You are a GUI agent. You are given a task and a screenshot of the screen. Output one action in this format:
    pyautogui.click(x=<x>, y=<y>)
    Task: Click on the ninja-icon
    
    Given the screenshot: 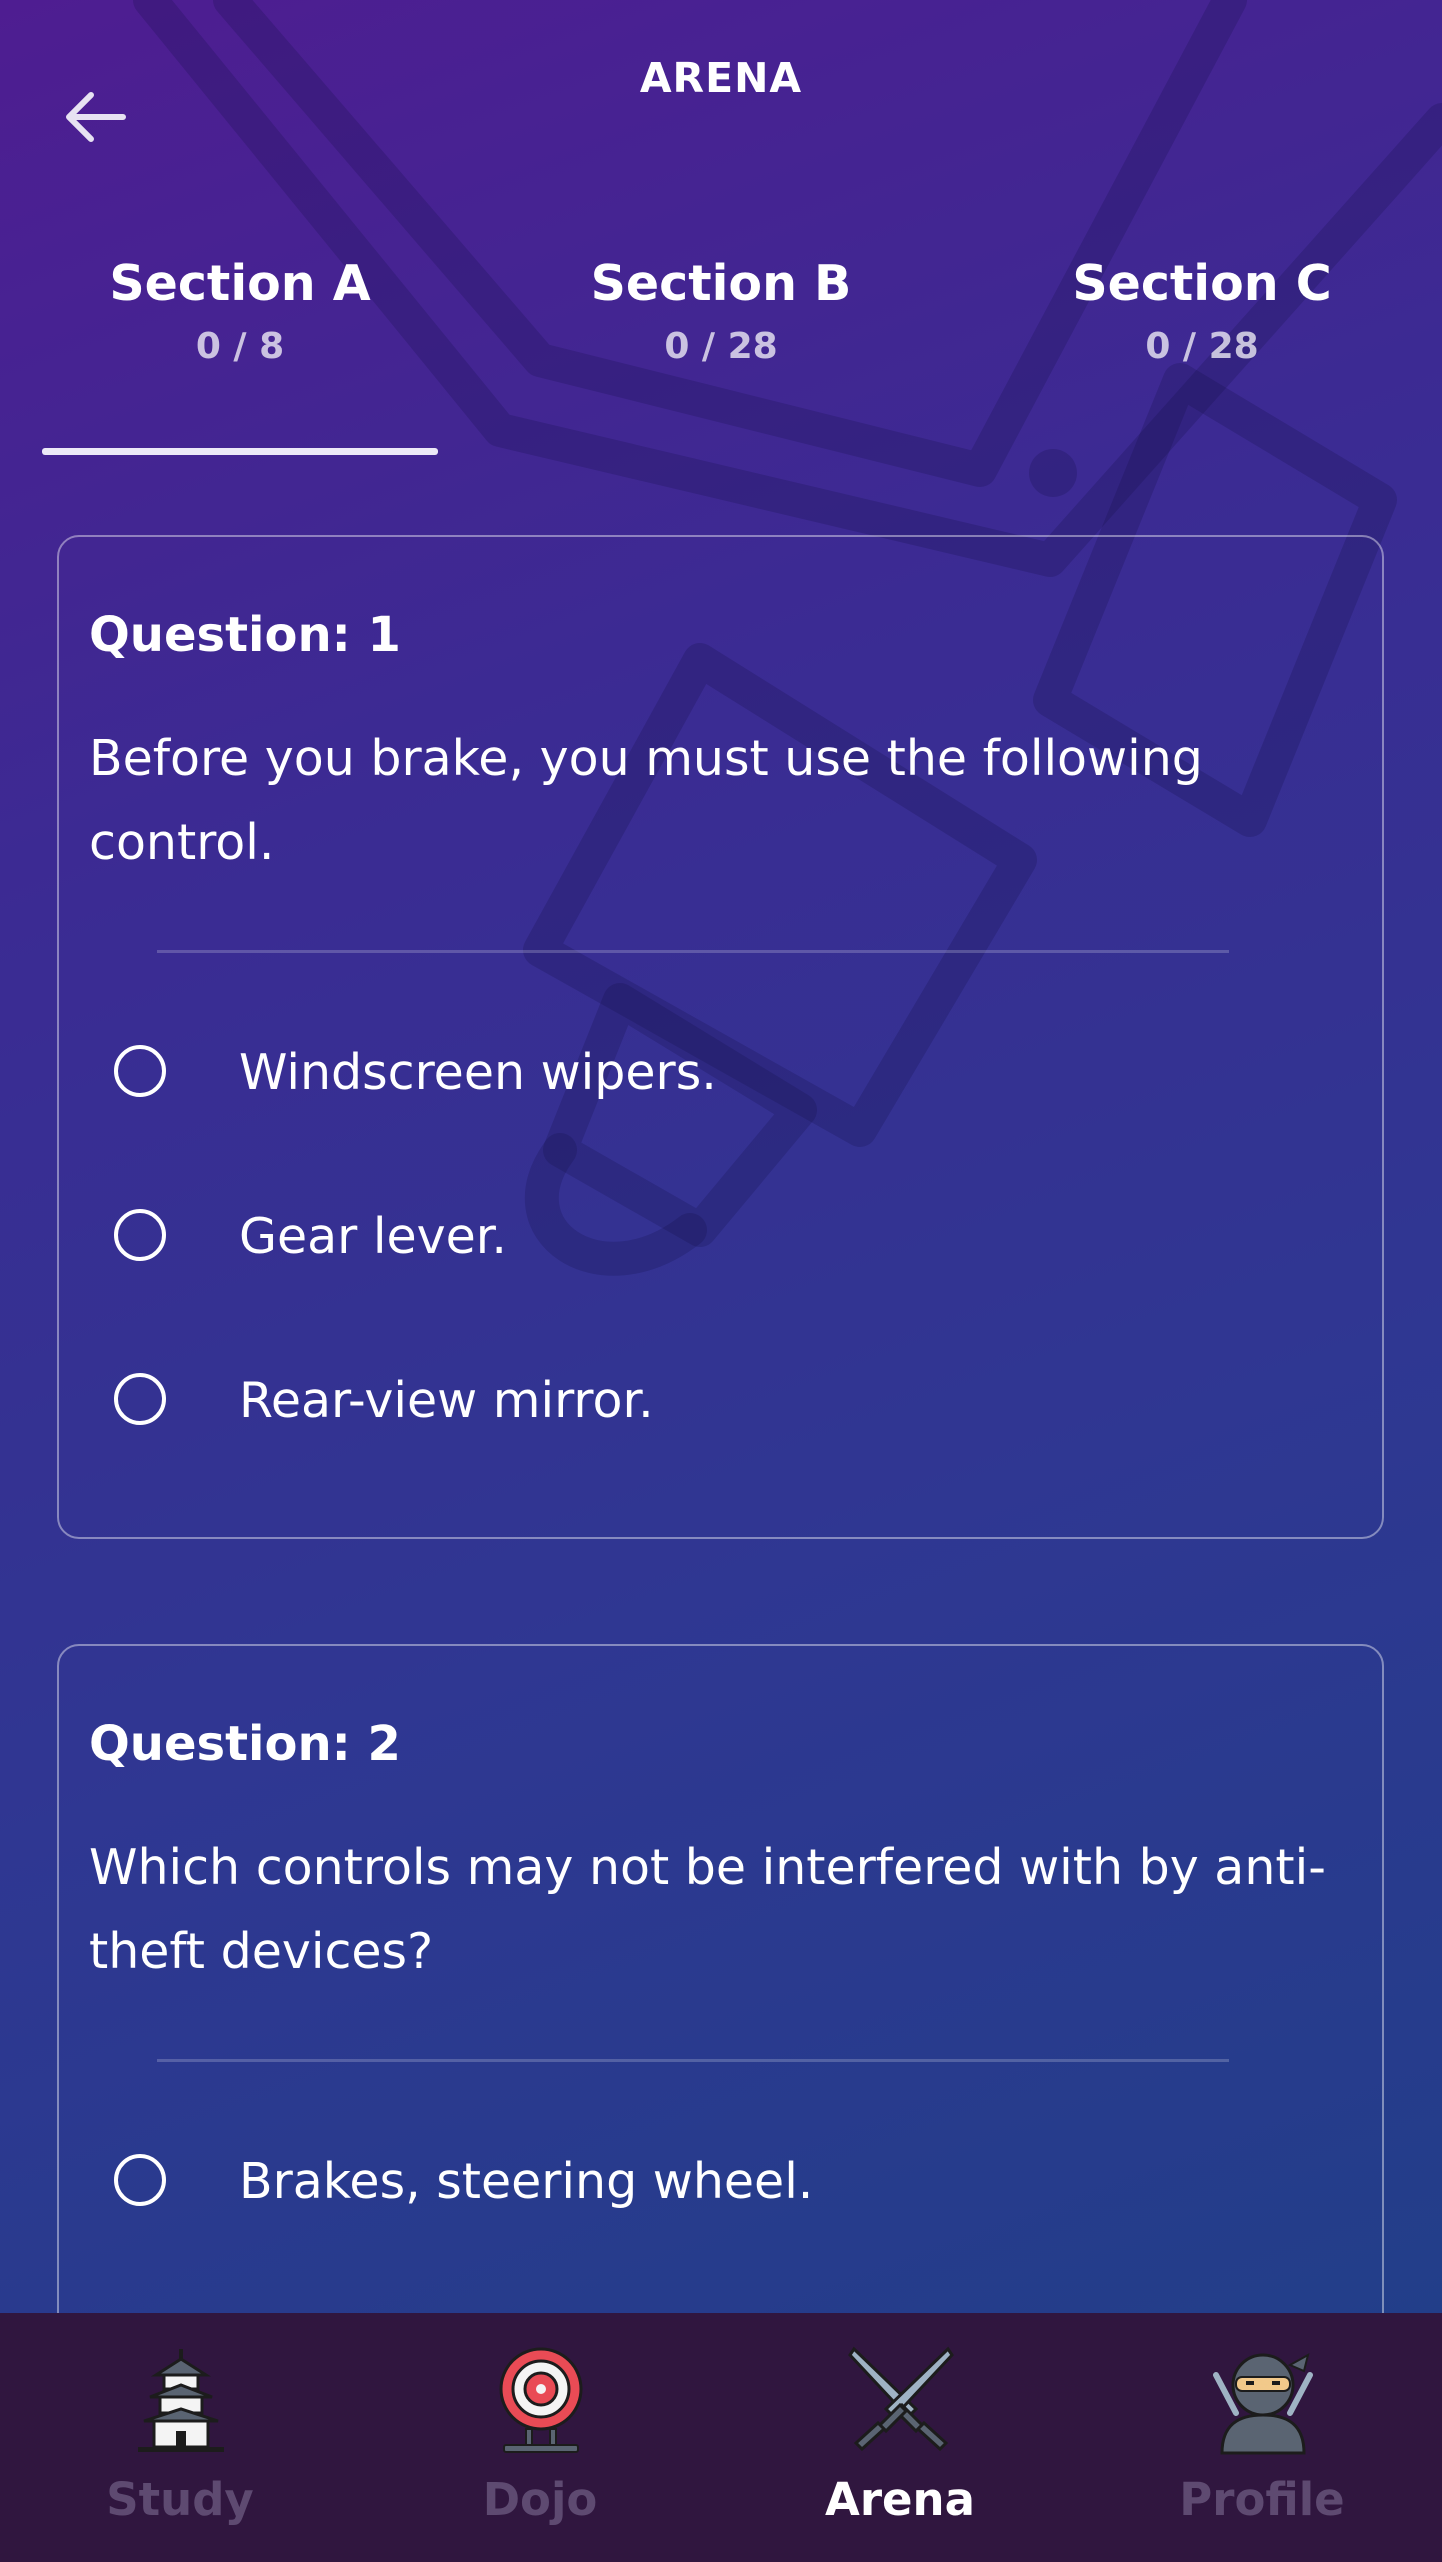 What is the action you would take?
    pyautogui.click(x=1263, y=2404)
    